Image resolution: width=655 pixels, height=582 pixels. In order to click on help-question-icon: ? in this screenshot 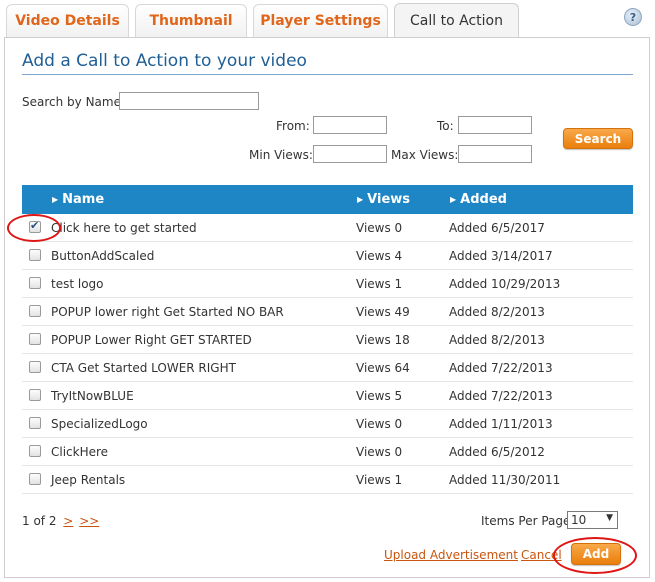, I will do `click(633, 17)`.